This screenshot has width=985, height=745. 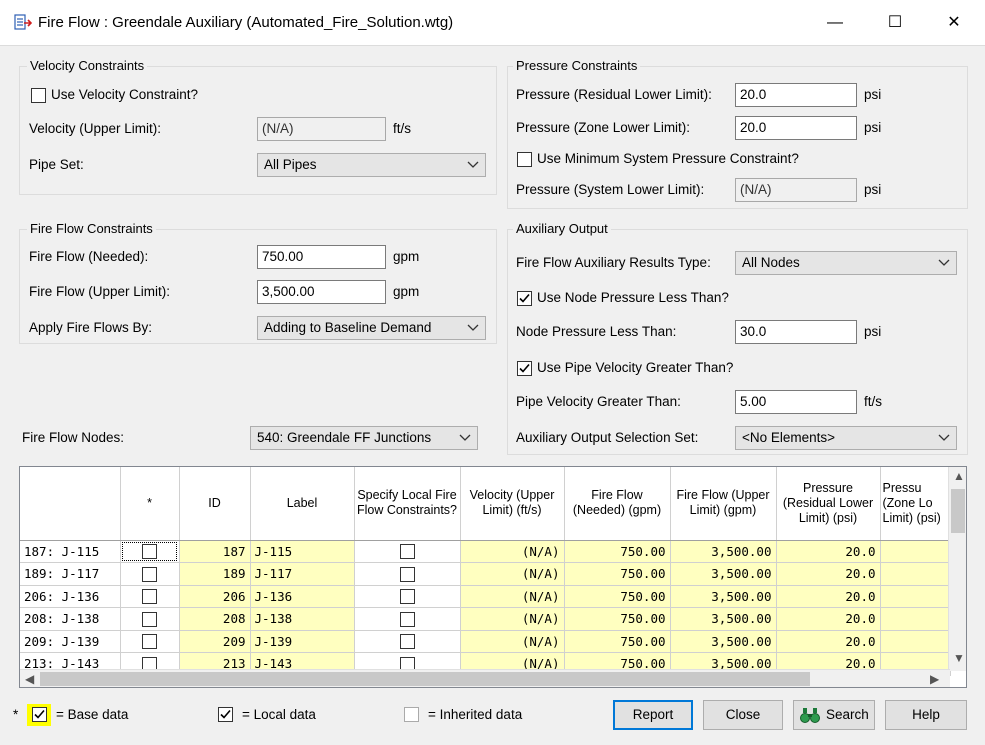 What do you see at coordinates (215, 619) in the screenshot?
I see `id-cell: 208` at bounding box center [215, 619].